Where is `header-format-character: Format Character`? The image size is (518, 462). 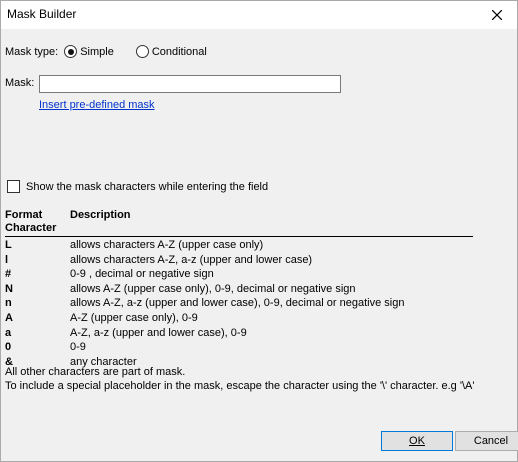
header-format-character: Format Character is located at coordinates (31, 221).